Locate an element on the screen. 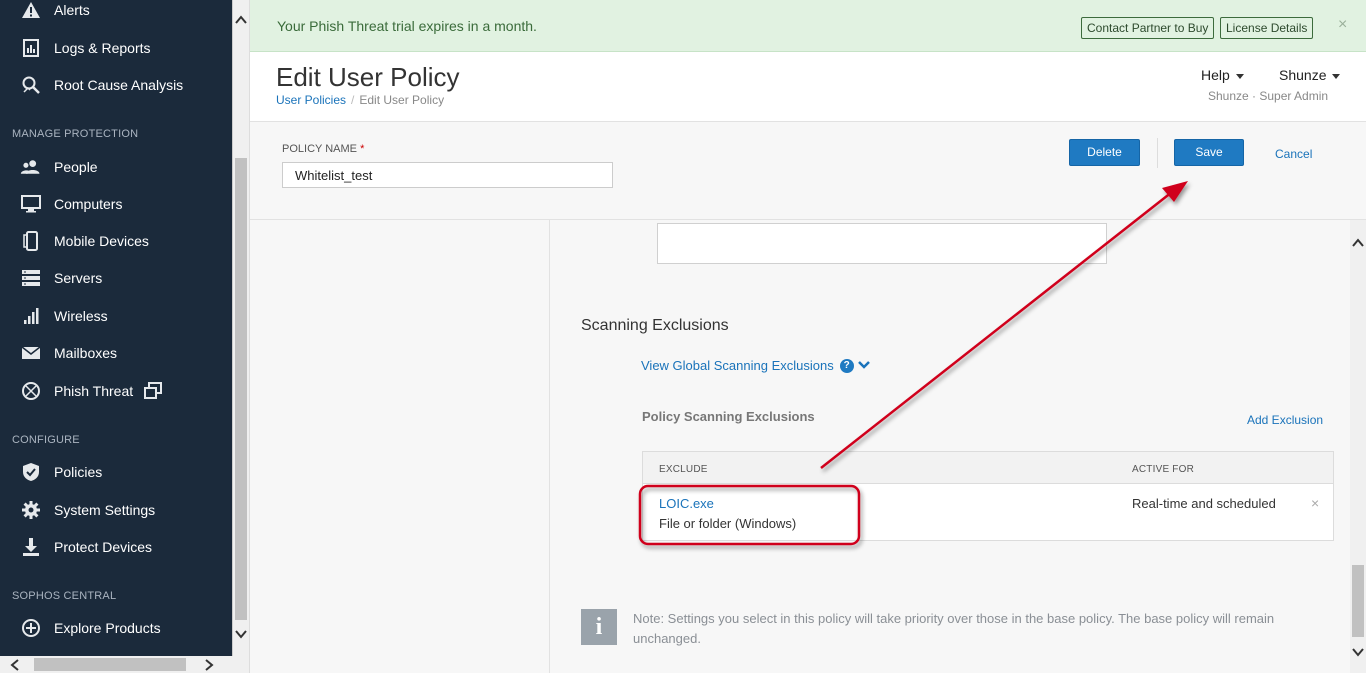 The image size is (1366, 673). page-title: Edit User Policy is located at coordinates (368, 77).